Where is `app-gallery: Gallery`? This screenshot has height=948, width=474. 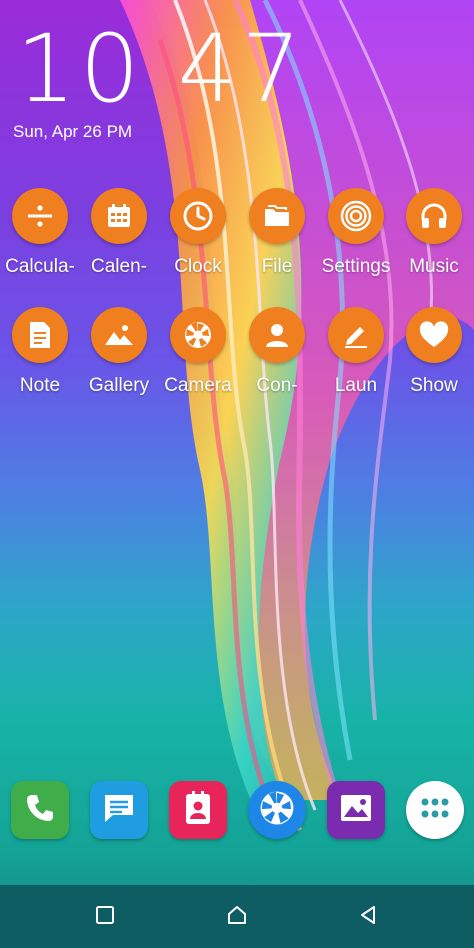 app-gallery: Gallery is located at coordinates (119, 352).